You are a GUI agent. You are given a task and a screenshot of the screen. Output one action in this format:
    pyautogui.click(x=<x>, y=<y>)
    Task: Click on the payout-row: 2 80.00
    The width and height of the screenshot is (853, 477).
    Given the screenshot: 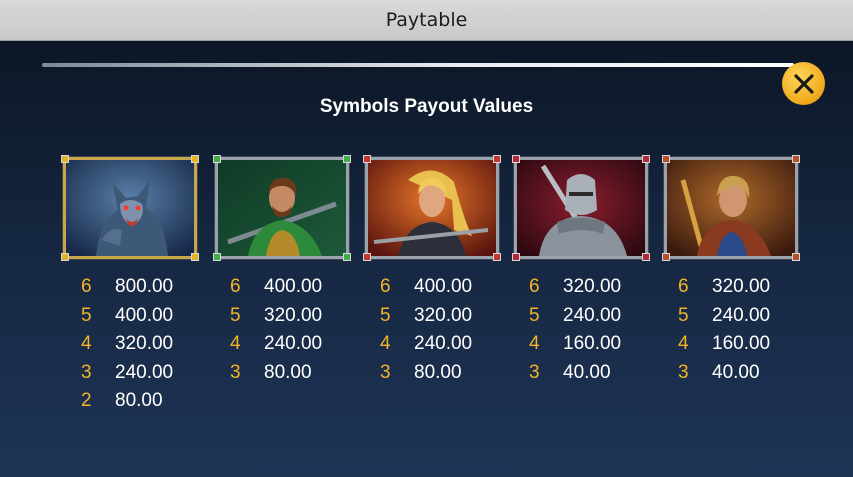 What is the action you would take?
    pyautogui.click(x=146, y=401)
    